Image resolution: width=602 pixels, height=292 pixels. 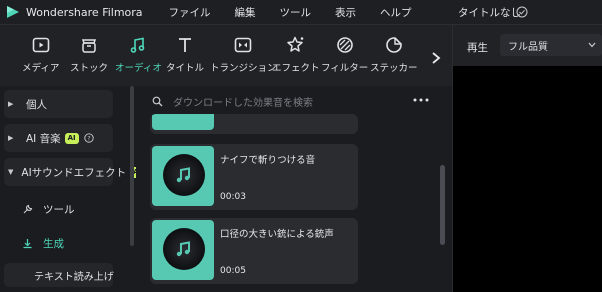 I want to click on sound-duration: 00:05, so click(x=233, y=271).